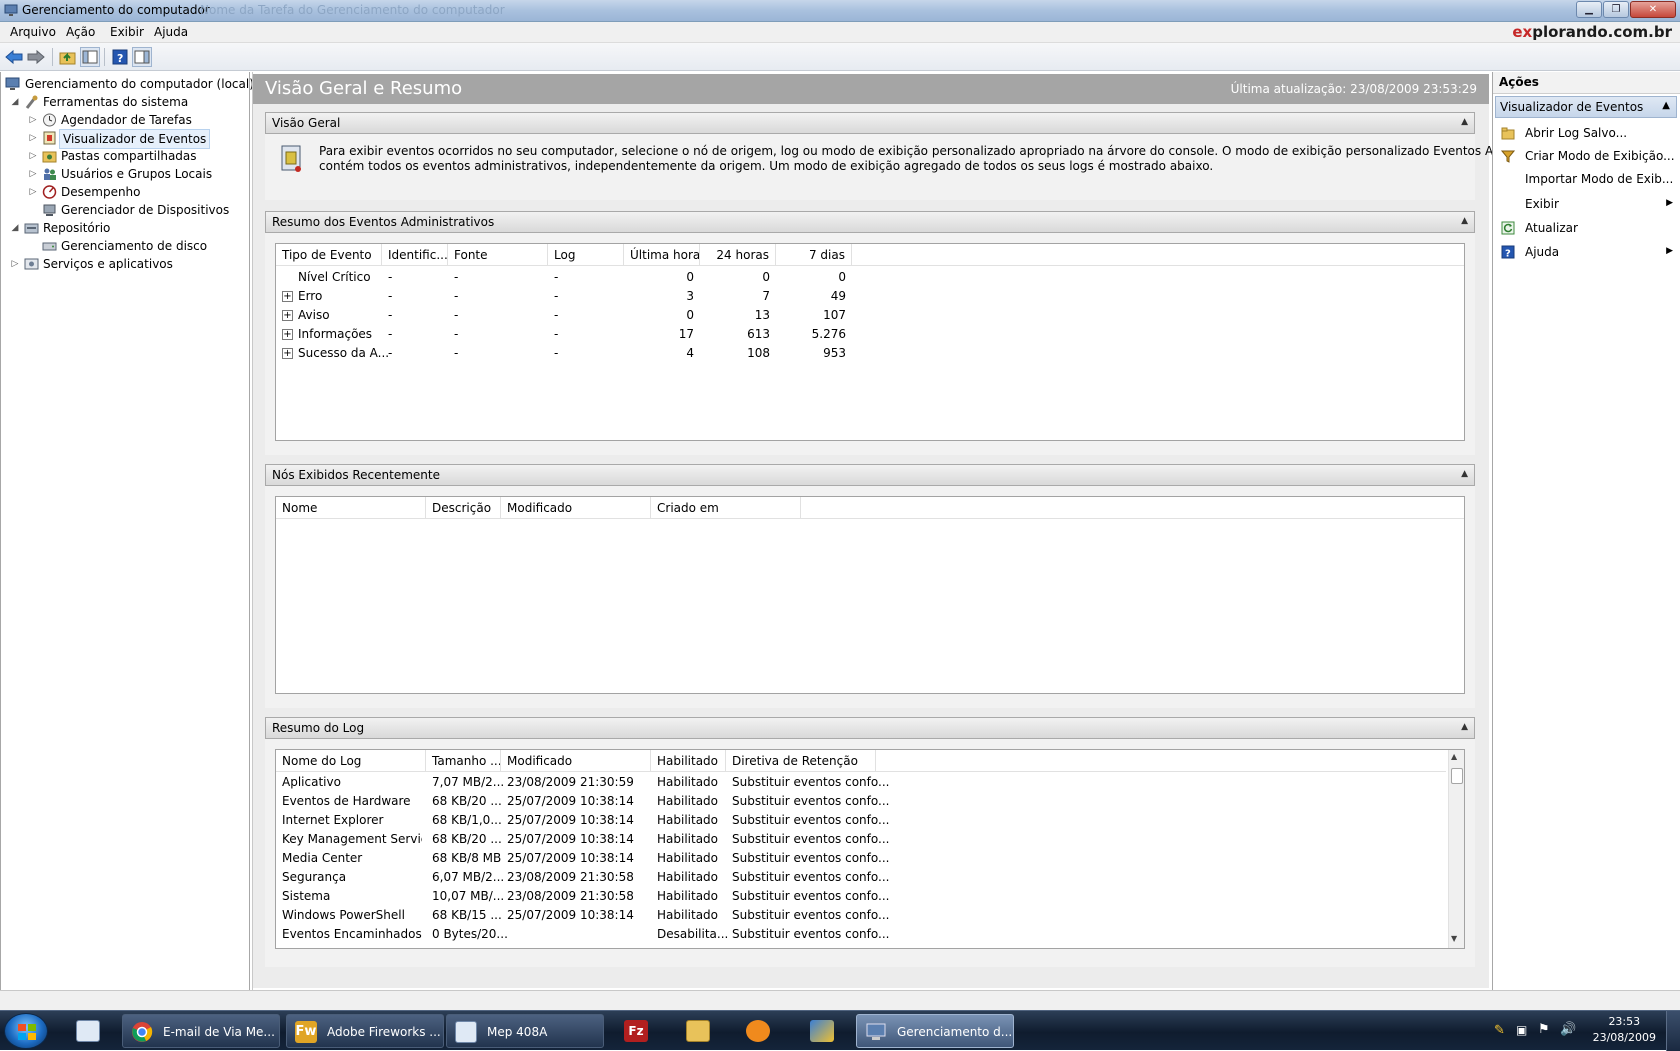 The width and height of the screenshot is (1680, 1051). Describe the element at coordinates (351, 761) in the screenshot. I see `column-header: Nome do Log` at that location.